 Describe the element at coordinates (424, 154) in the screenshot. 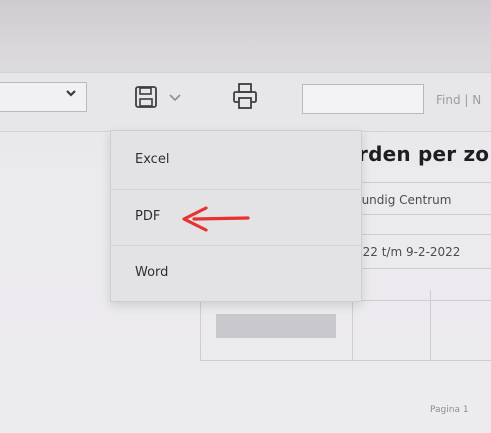

I see `report-title: rden per zo` at that location.